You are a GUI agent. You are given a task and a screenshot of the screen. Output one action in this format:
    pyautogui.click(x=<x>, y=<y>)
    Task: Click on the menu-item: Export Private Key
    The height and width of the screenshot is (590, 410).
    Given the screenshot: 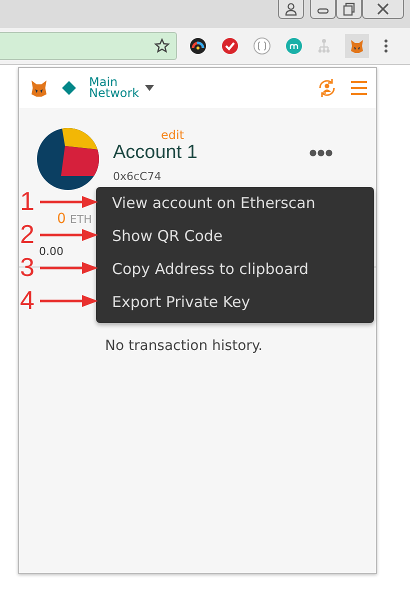 What is the action you would take?
    pyautogui.click(x=235, y=302)
    